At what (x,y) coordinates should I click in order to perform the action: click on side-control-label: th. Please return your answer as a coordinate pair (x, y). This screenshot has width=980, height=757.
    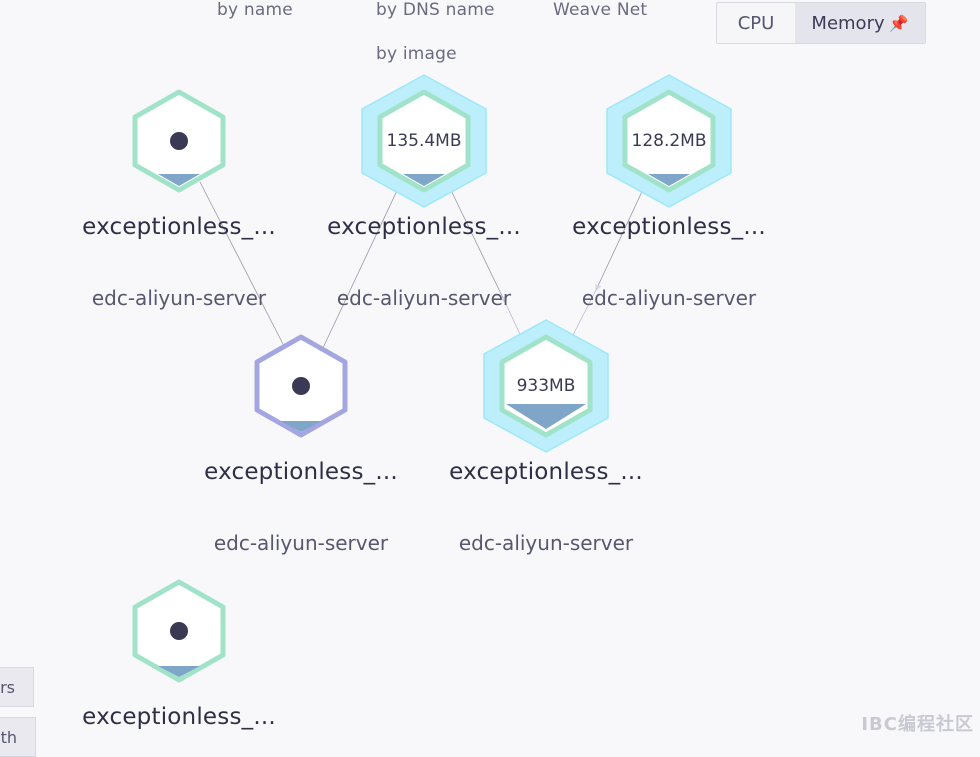
    Looking at the image, I should click on (8, 737).